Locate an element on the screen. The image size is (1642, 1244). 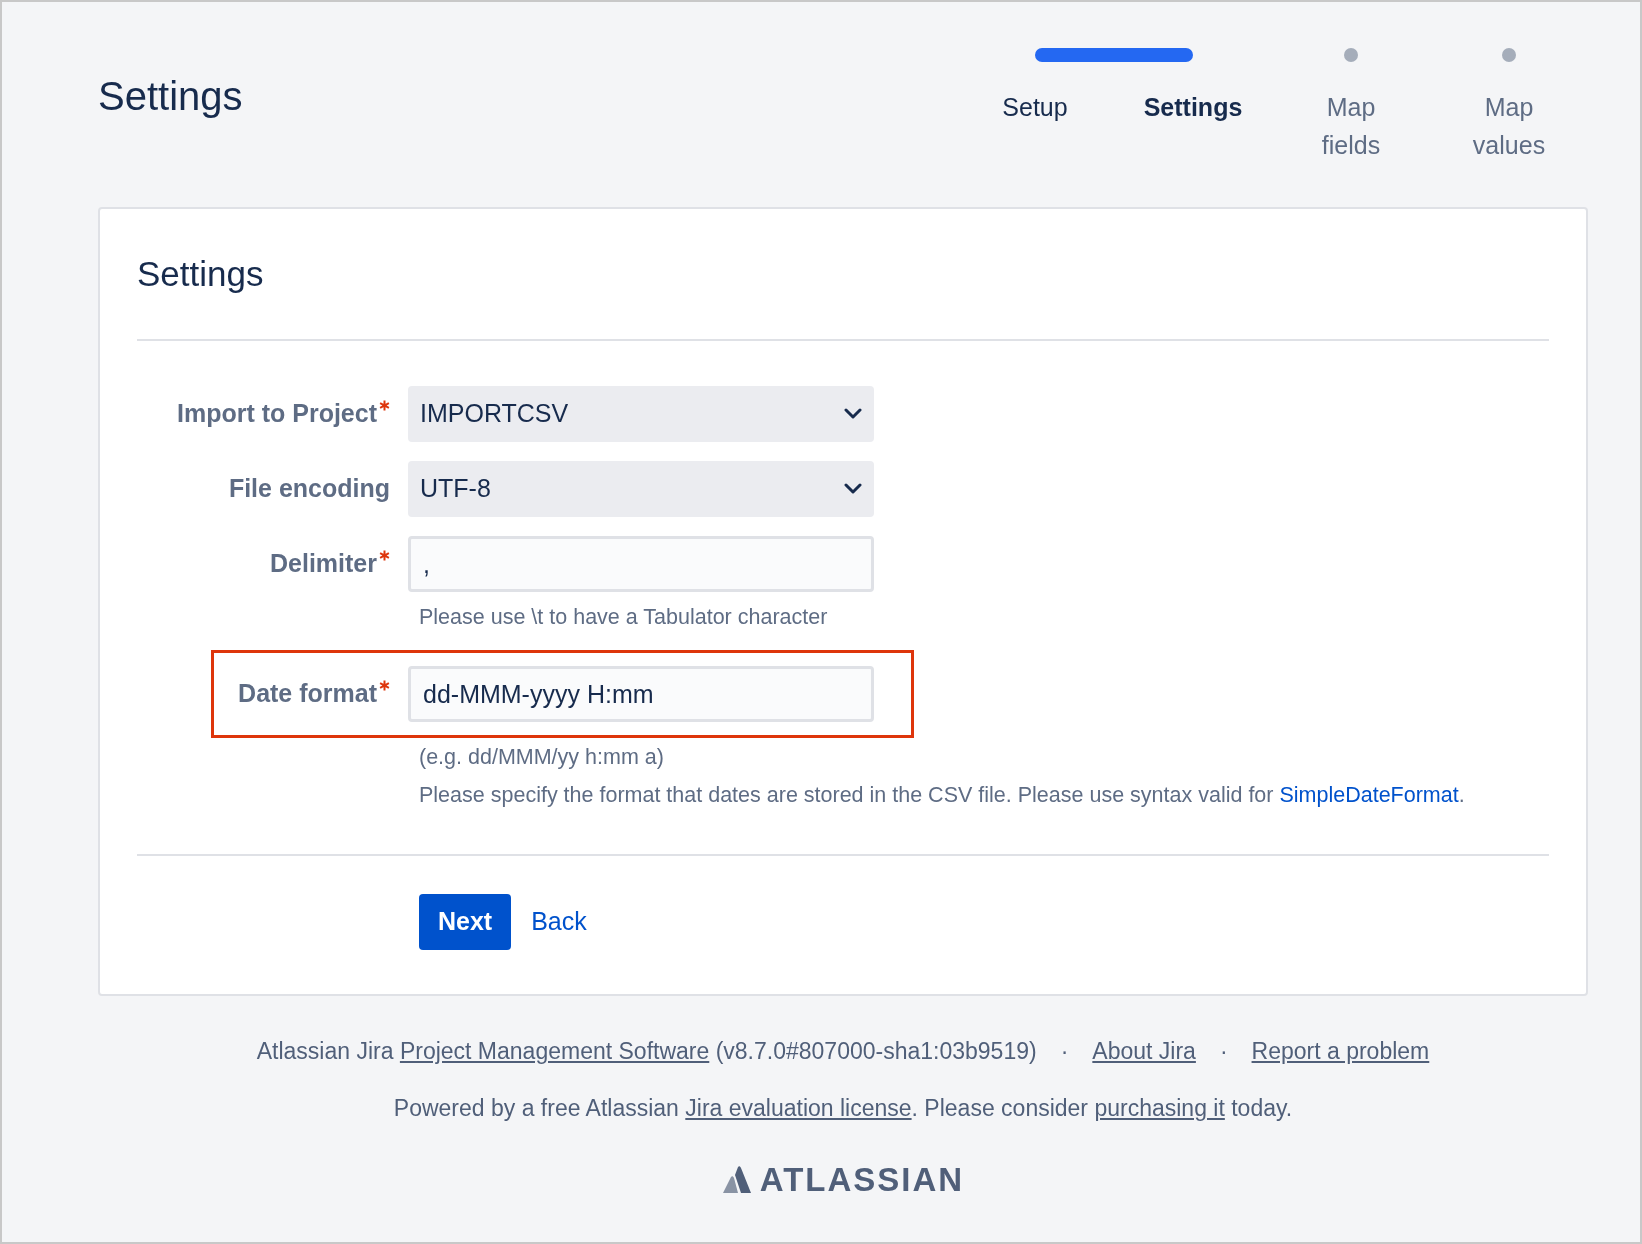
footer-link: Jira evaluation license is located at coordinates (798, 1108).